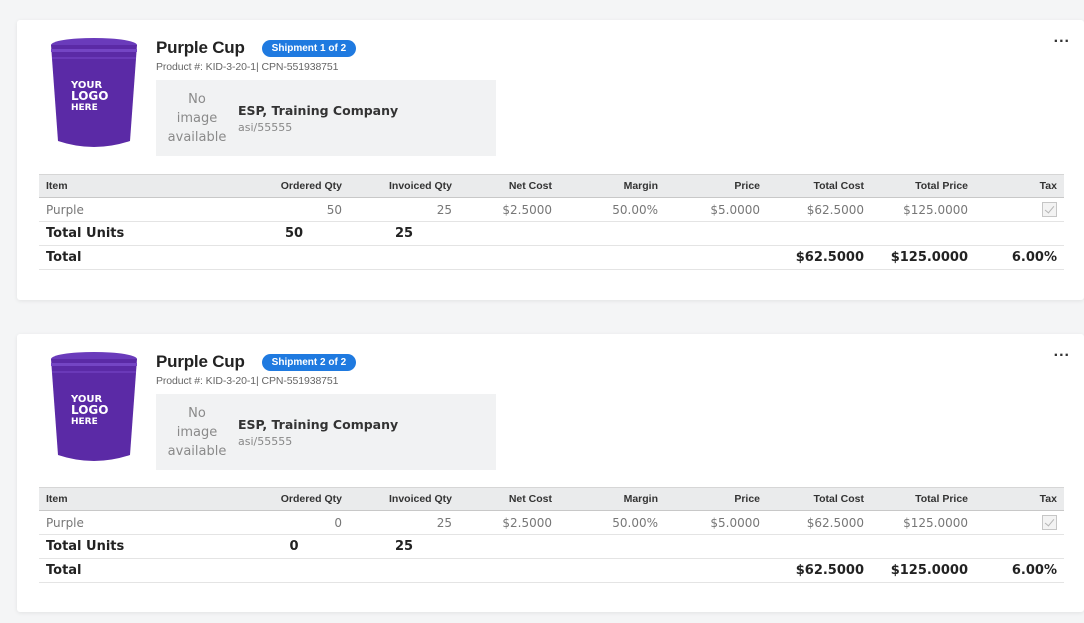  Describe the element at coordinates (294, 233) in the screenshot. I see `total-units-ordered: 50` at that location.